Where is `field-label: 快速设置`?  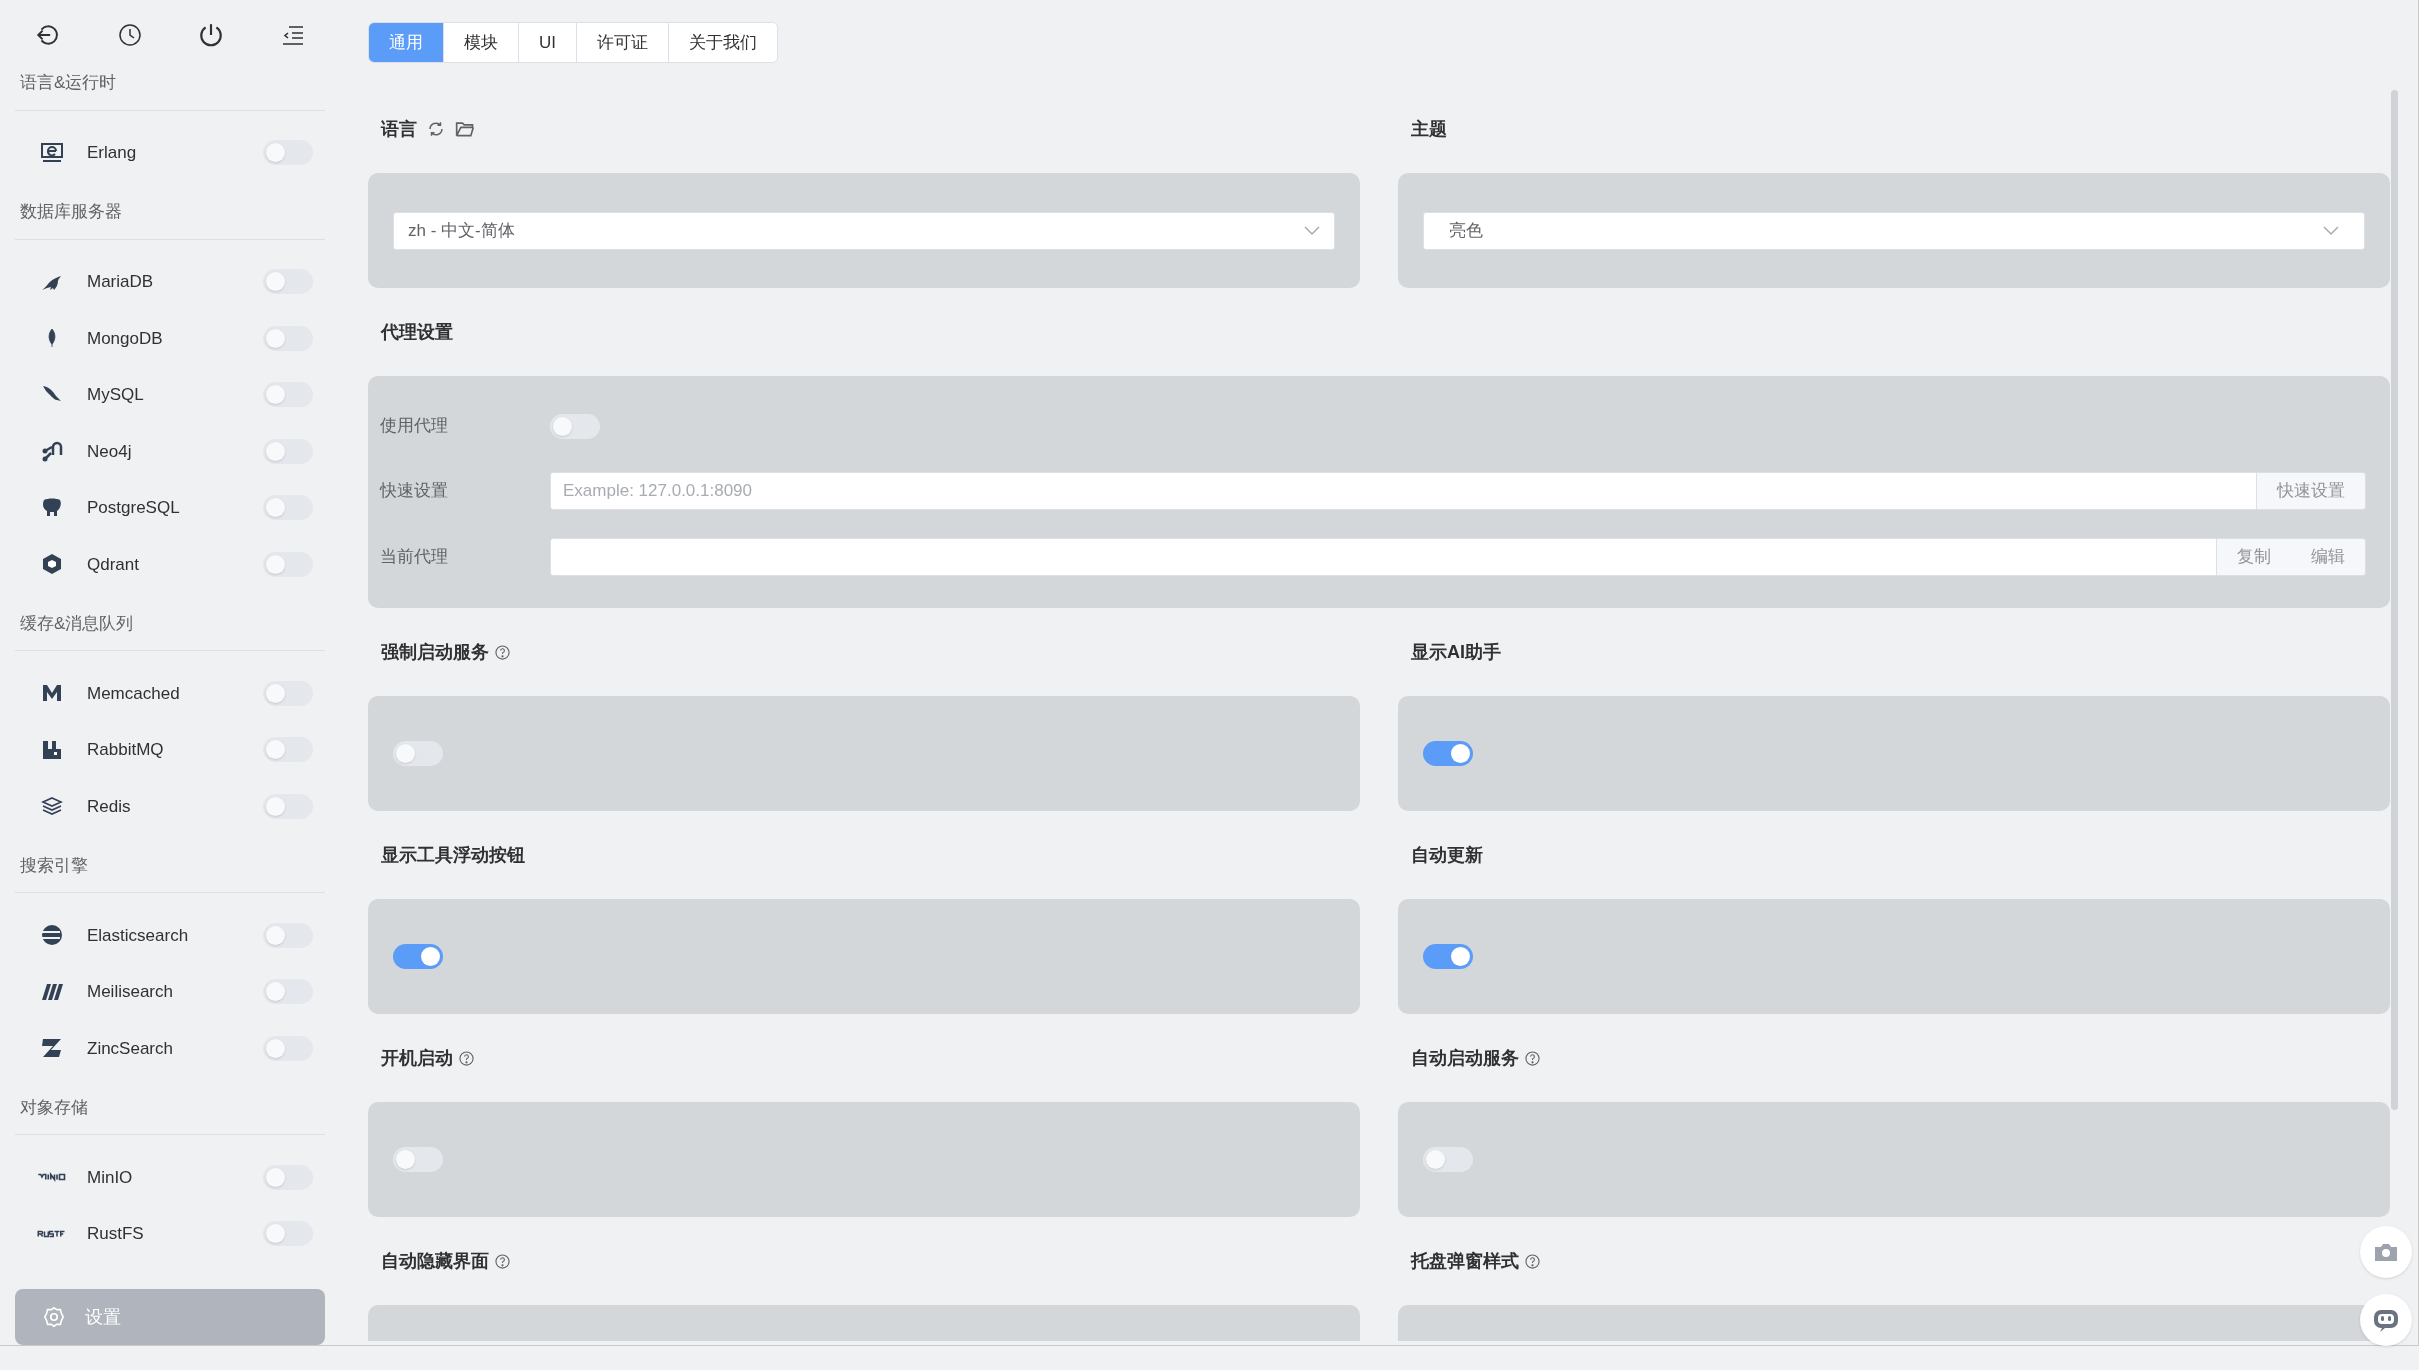
field-label: 快速设置 is located at coordinates (414, 491).